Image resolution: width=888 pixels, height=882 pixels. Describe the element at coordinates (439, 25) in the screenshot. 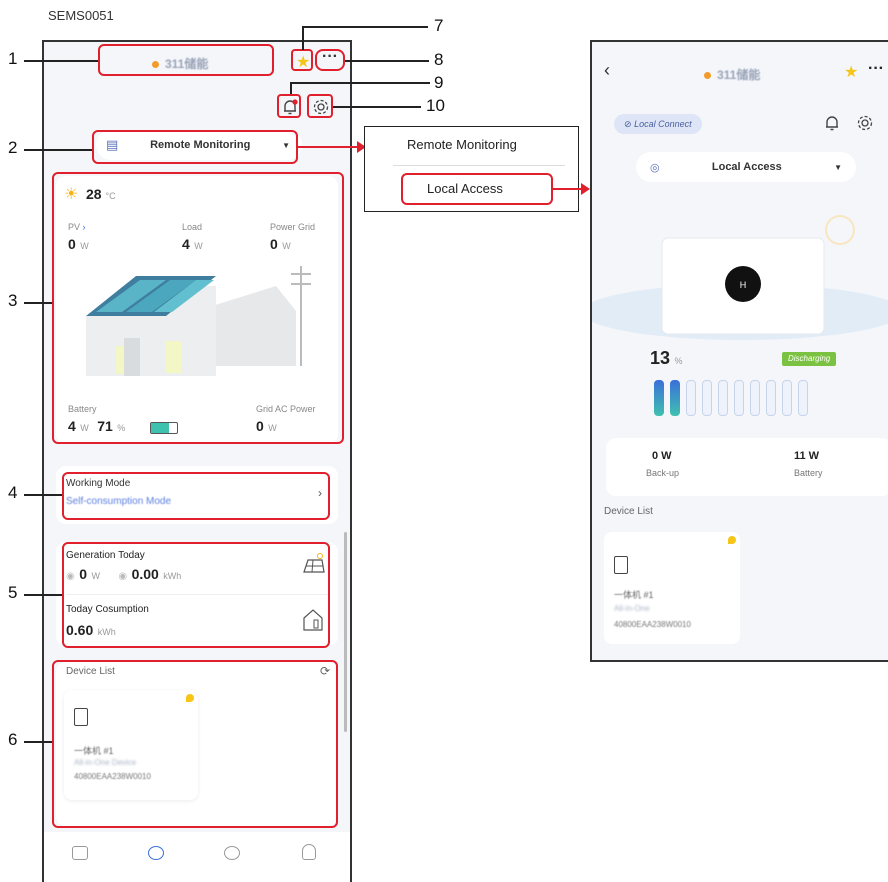

I see `callout-7: 7` at that location.